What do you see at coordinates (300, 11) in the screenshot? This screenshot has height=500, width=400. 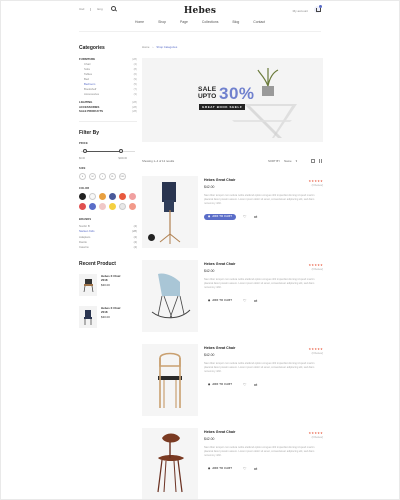 I see `account-link: My account` at bounding box center [300, 11].